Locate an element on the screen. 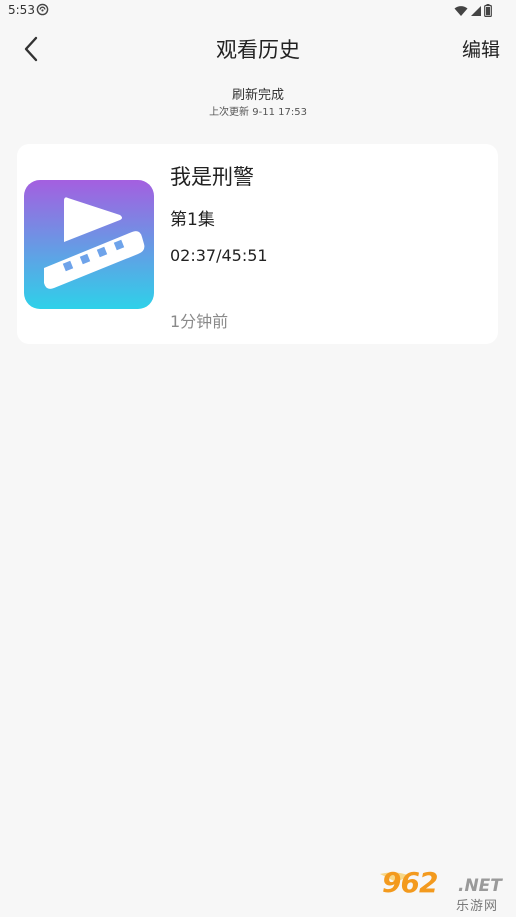 The height and width of the screenshot is (917, 516). watermark-suffix: .NET is located at coordinates (480, 886).